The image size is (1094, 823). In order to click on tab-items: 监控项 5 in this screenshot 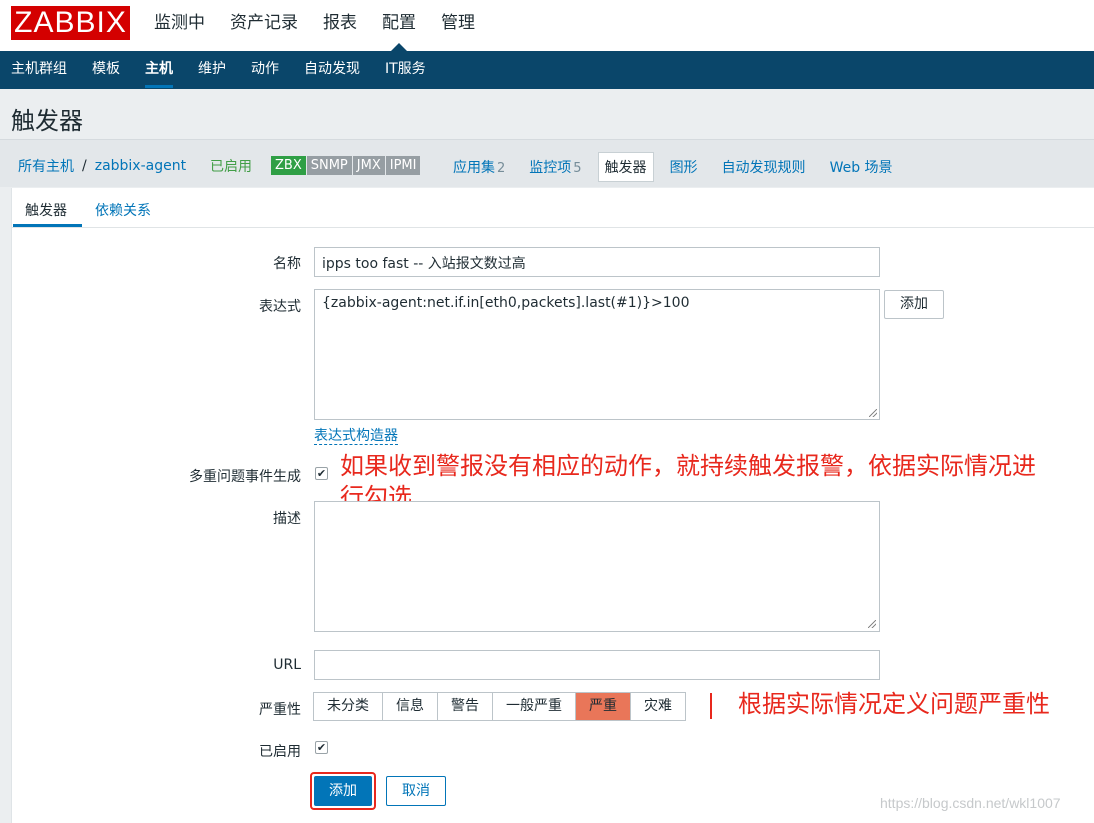, I will do `click(555, 167)`.